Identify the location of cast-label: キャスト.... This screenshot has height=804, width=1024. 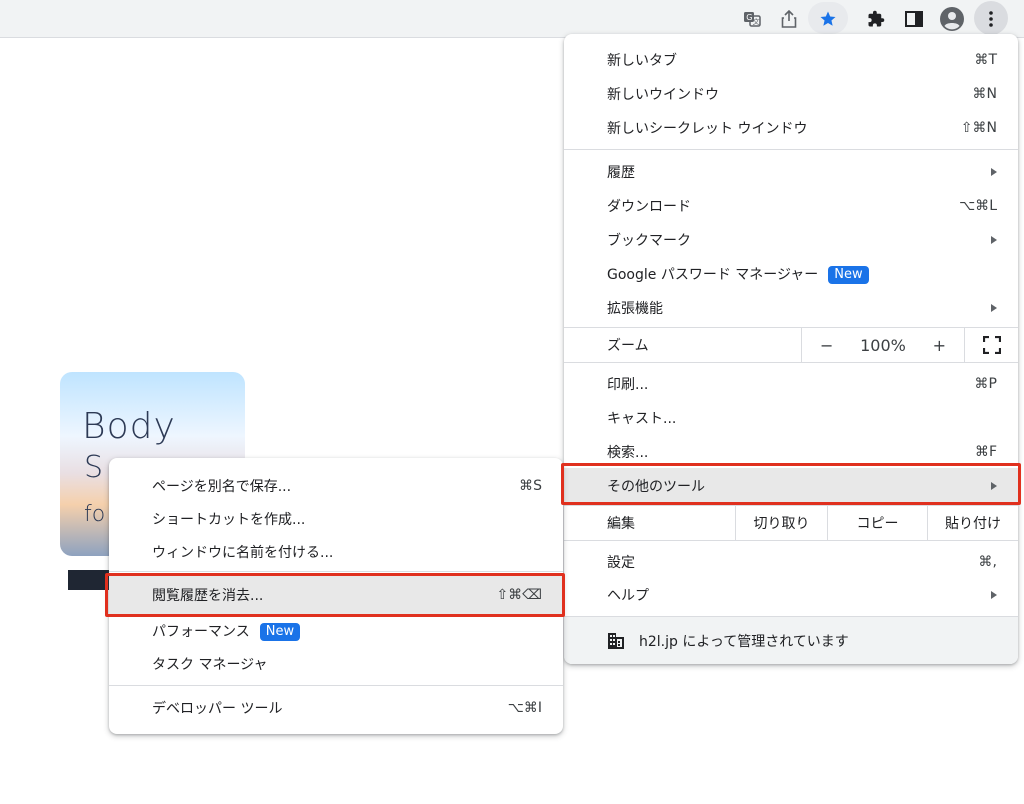
(642, 419).